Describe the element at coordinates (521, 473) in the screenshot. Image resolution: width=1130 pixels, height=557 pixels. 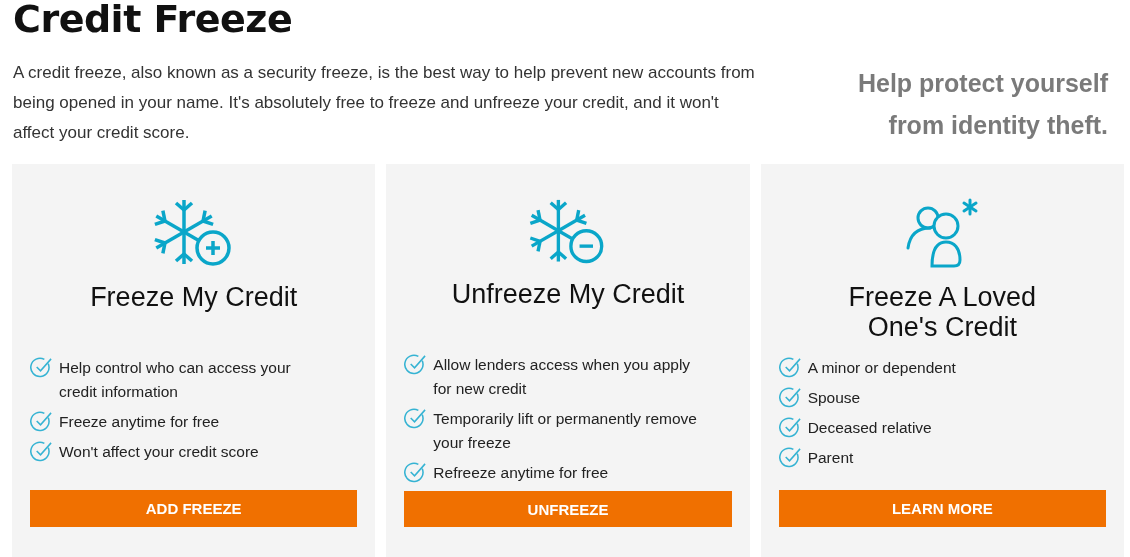
I see `benefit-text: Refreeze anytime for free` at that location.